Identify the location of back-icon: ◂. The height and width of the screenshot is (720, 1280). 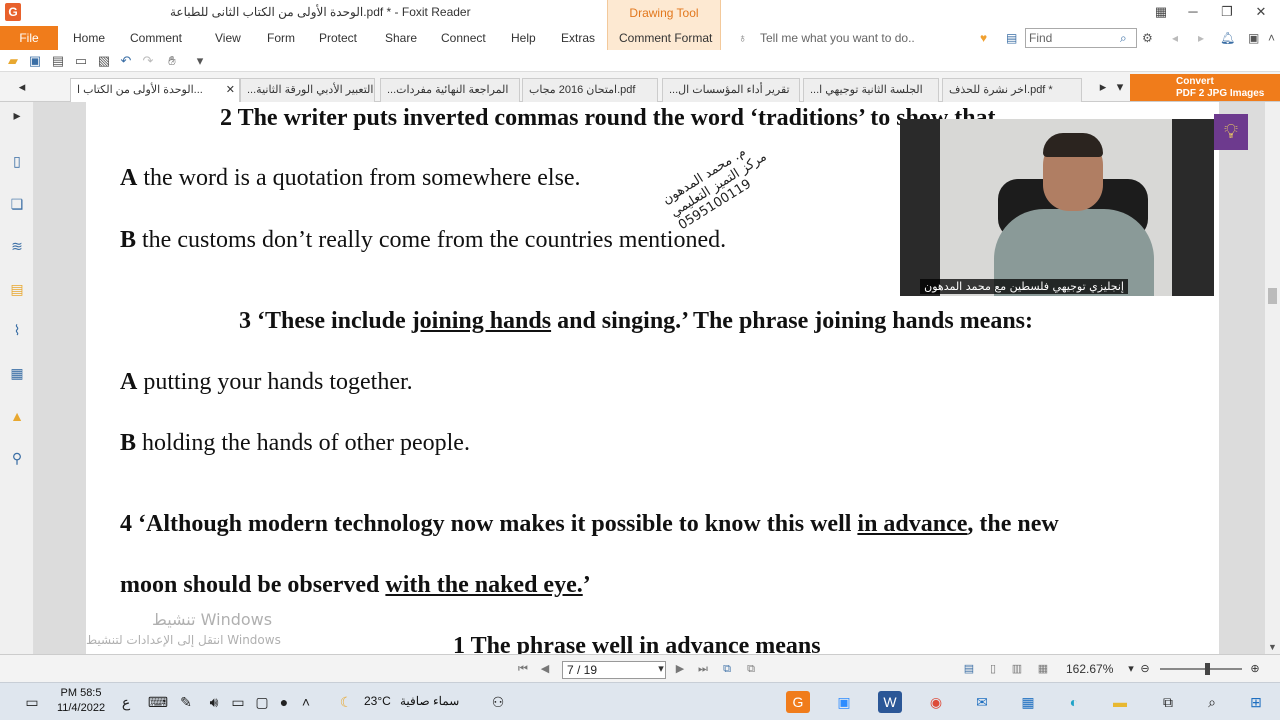
(1175, 38).